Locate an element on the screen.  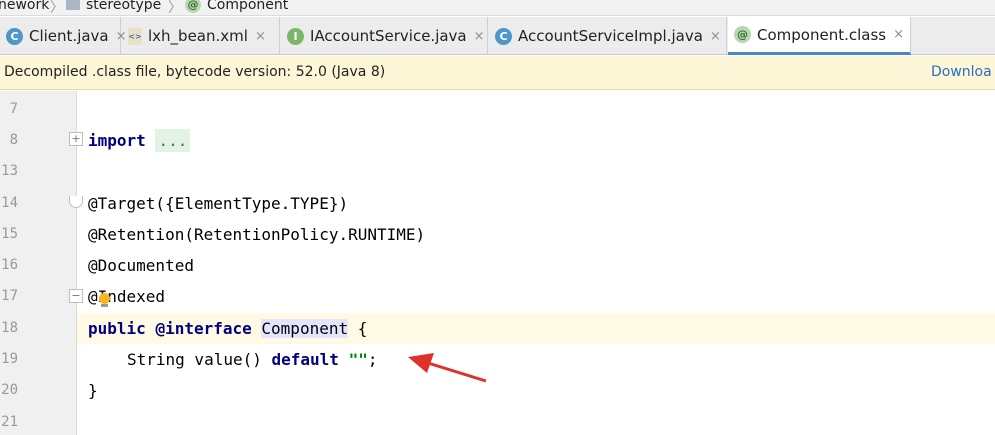
package-icon is located at coordinates (73, 5).